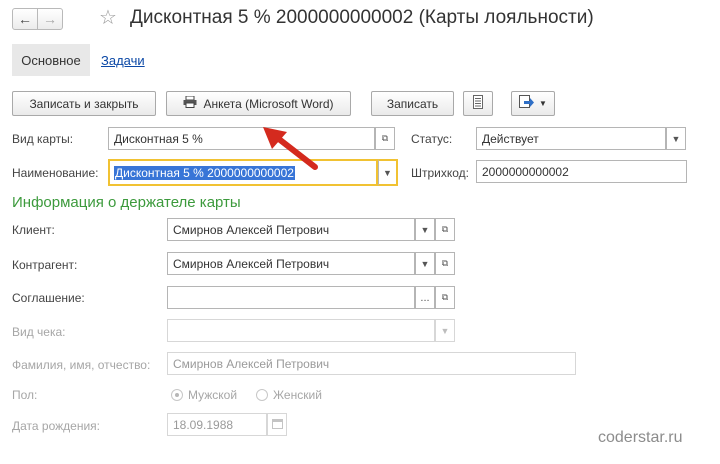 The height and width of the screenshot is (464, 720). I want to click on back-button: ←, so click(25, 19).